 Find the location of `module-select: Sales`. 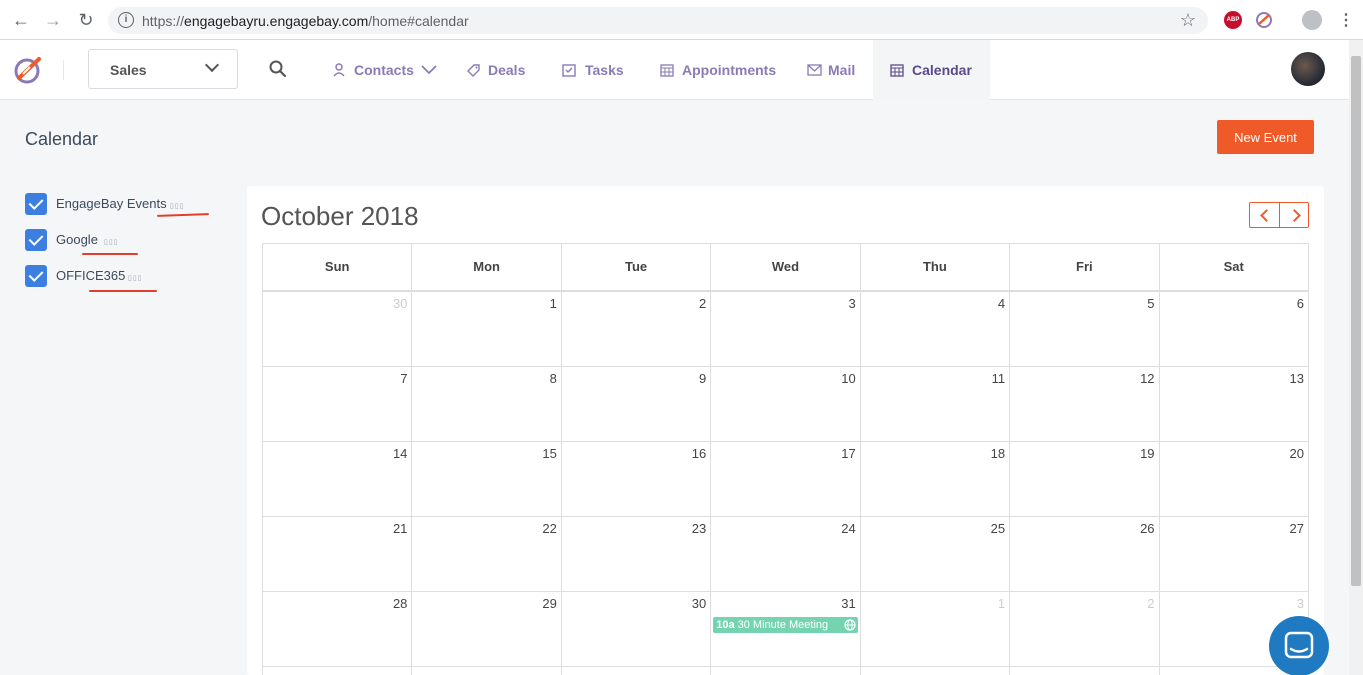

module-select: Sales is located at coordinates (163, 69).